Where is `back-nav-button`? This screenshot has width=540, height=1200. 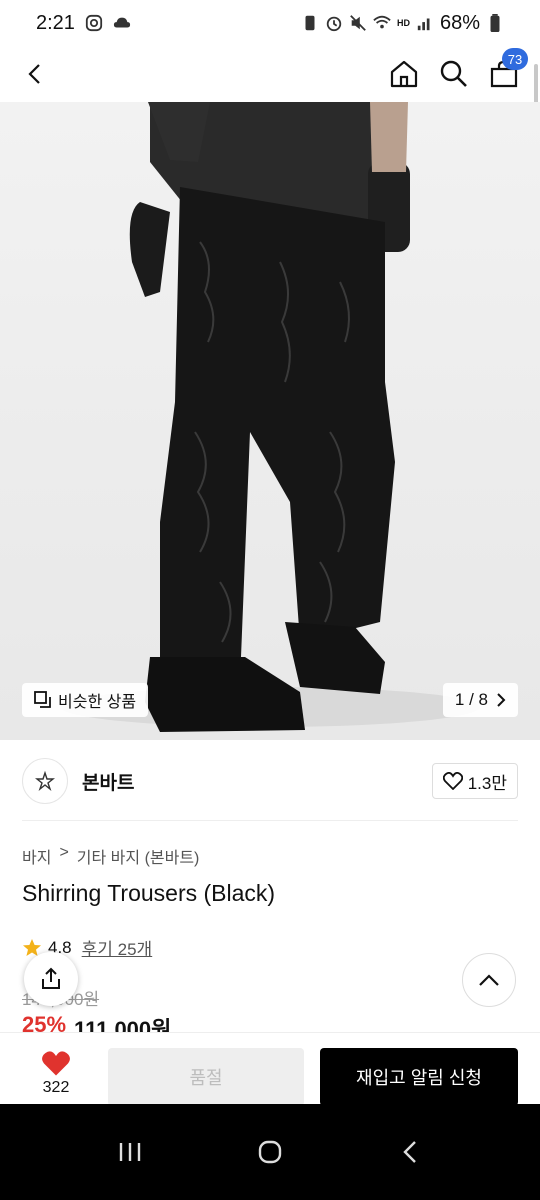 back-nav-button is located at coordinates (410, 1152).